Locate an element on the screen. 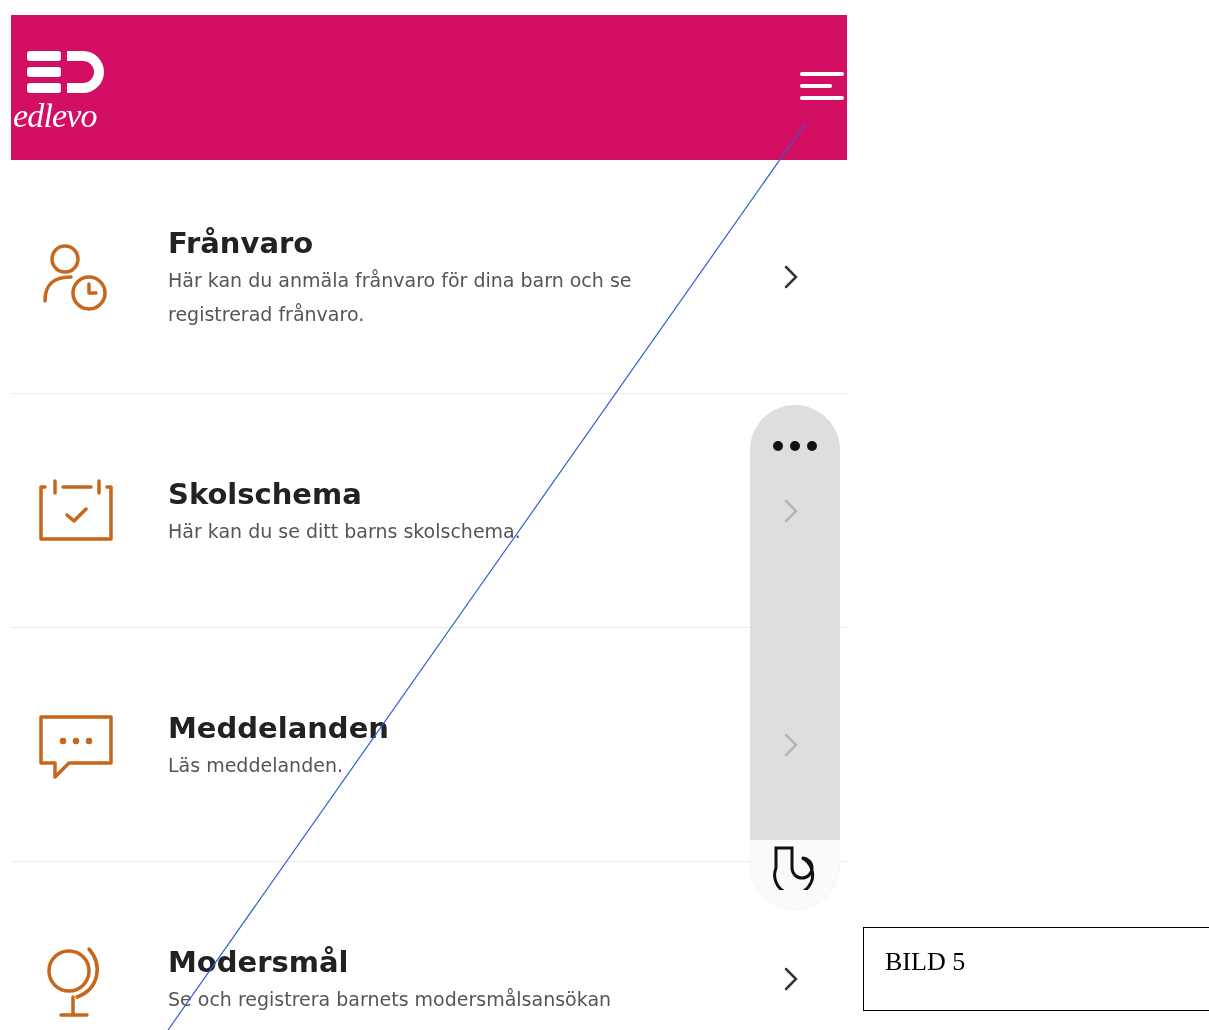  item-description: Se och registrera barnets modersmålsansökan is located at coordinates (390, 999).